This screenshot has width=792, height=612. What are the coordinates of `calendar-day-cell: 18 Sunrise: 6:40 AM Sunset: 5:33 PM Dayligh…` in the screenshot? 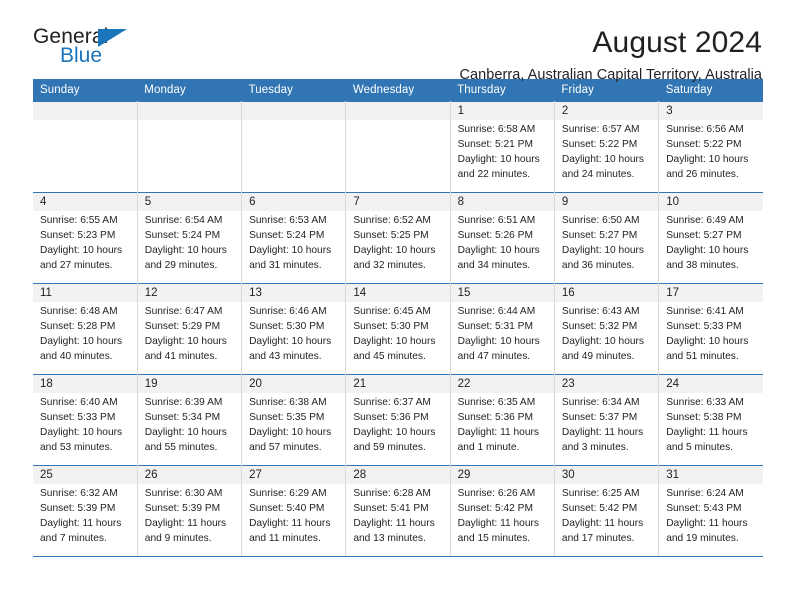 It's located at (85, 420).